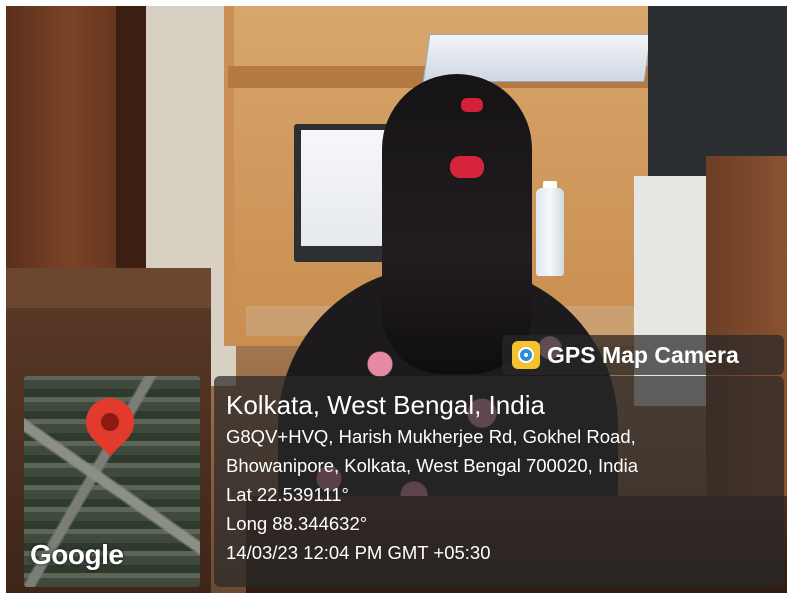 The image size is (793, 599). What do you see at coordinates (110, 422) in the screenshot?
I see `map-pin-center` at bounding box center [110, 422].